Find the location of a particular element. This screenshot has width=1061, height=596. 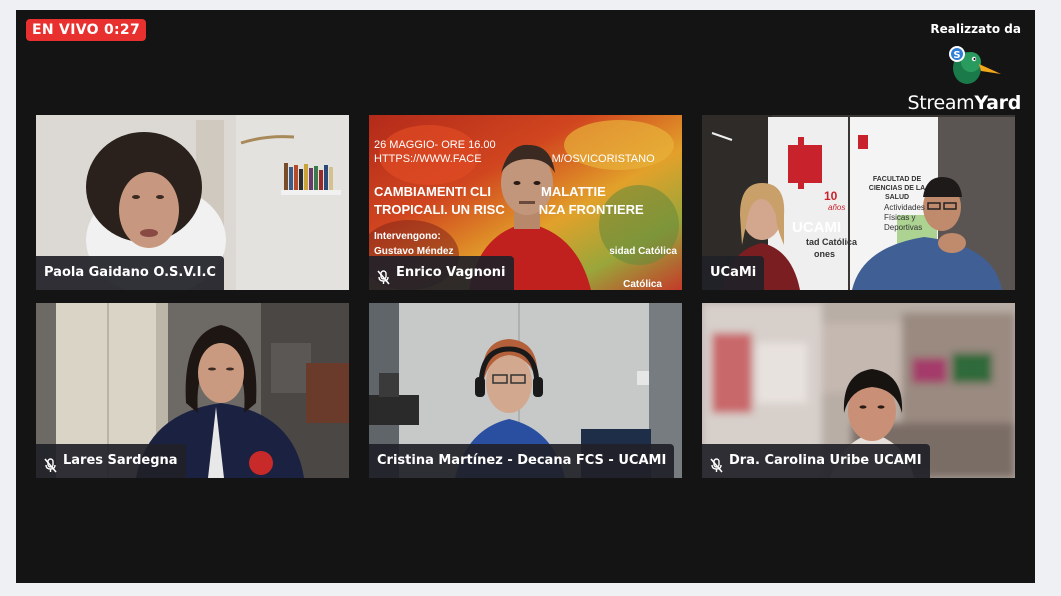

participant-name-label: Dra. Carolina Uribe UCAMI is located at coordinates (816, 461).